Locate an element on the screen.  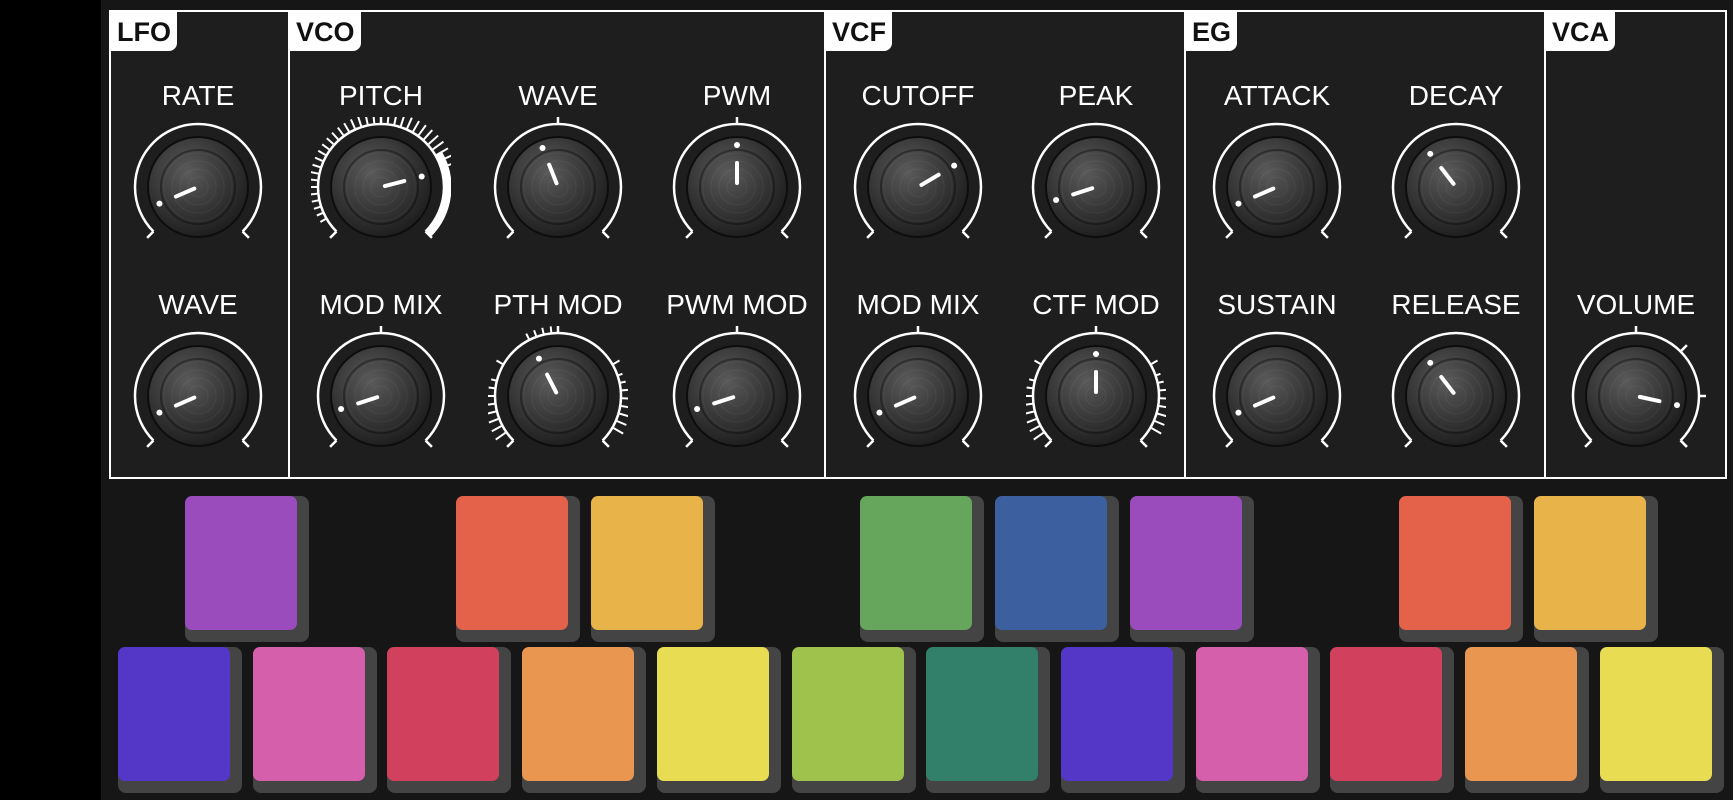
vcf-mod-mix-knob is located at coordinates (918, 396).